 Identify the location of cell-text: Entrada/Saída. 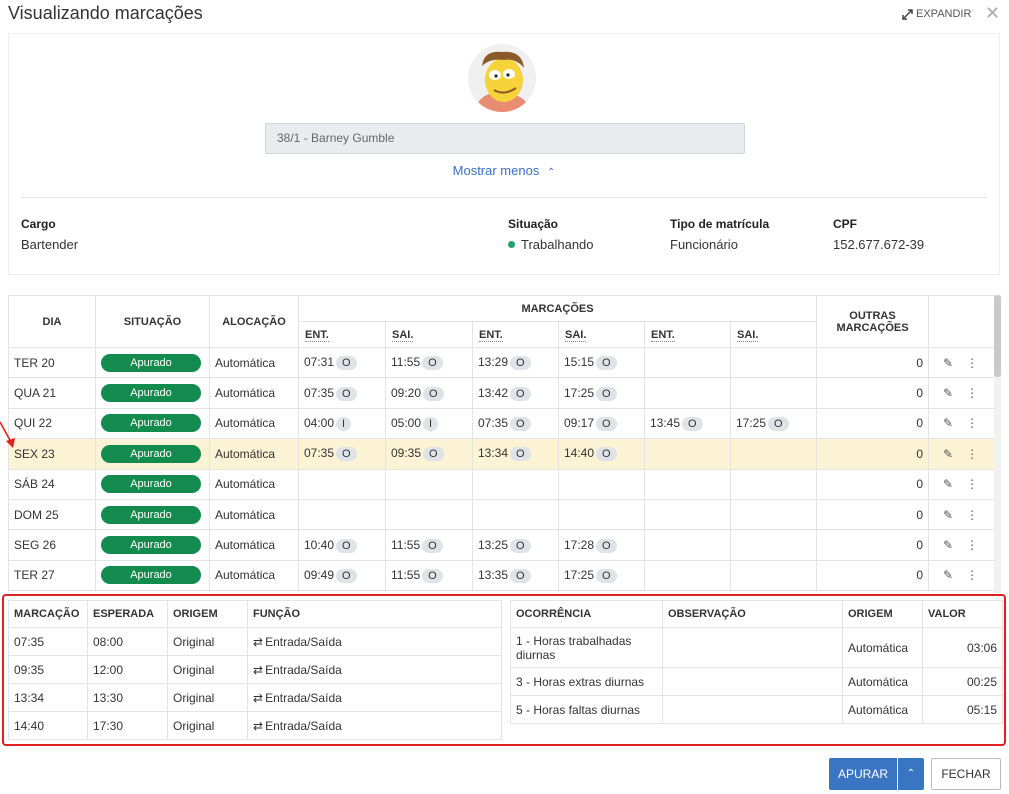
(303, 725).